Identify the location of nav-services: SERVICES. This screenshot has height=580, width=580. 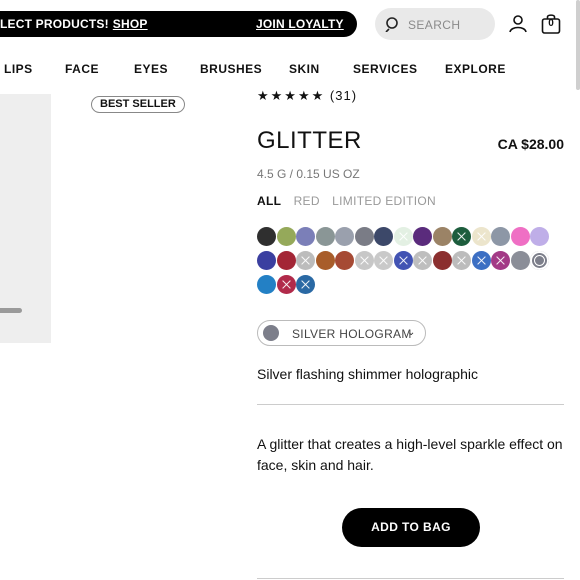
(385, 69).